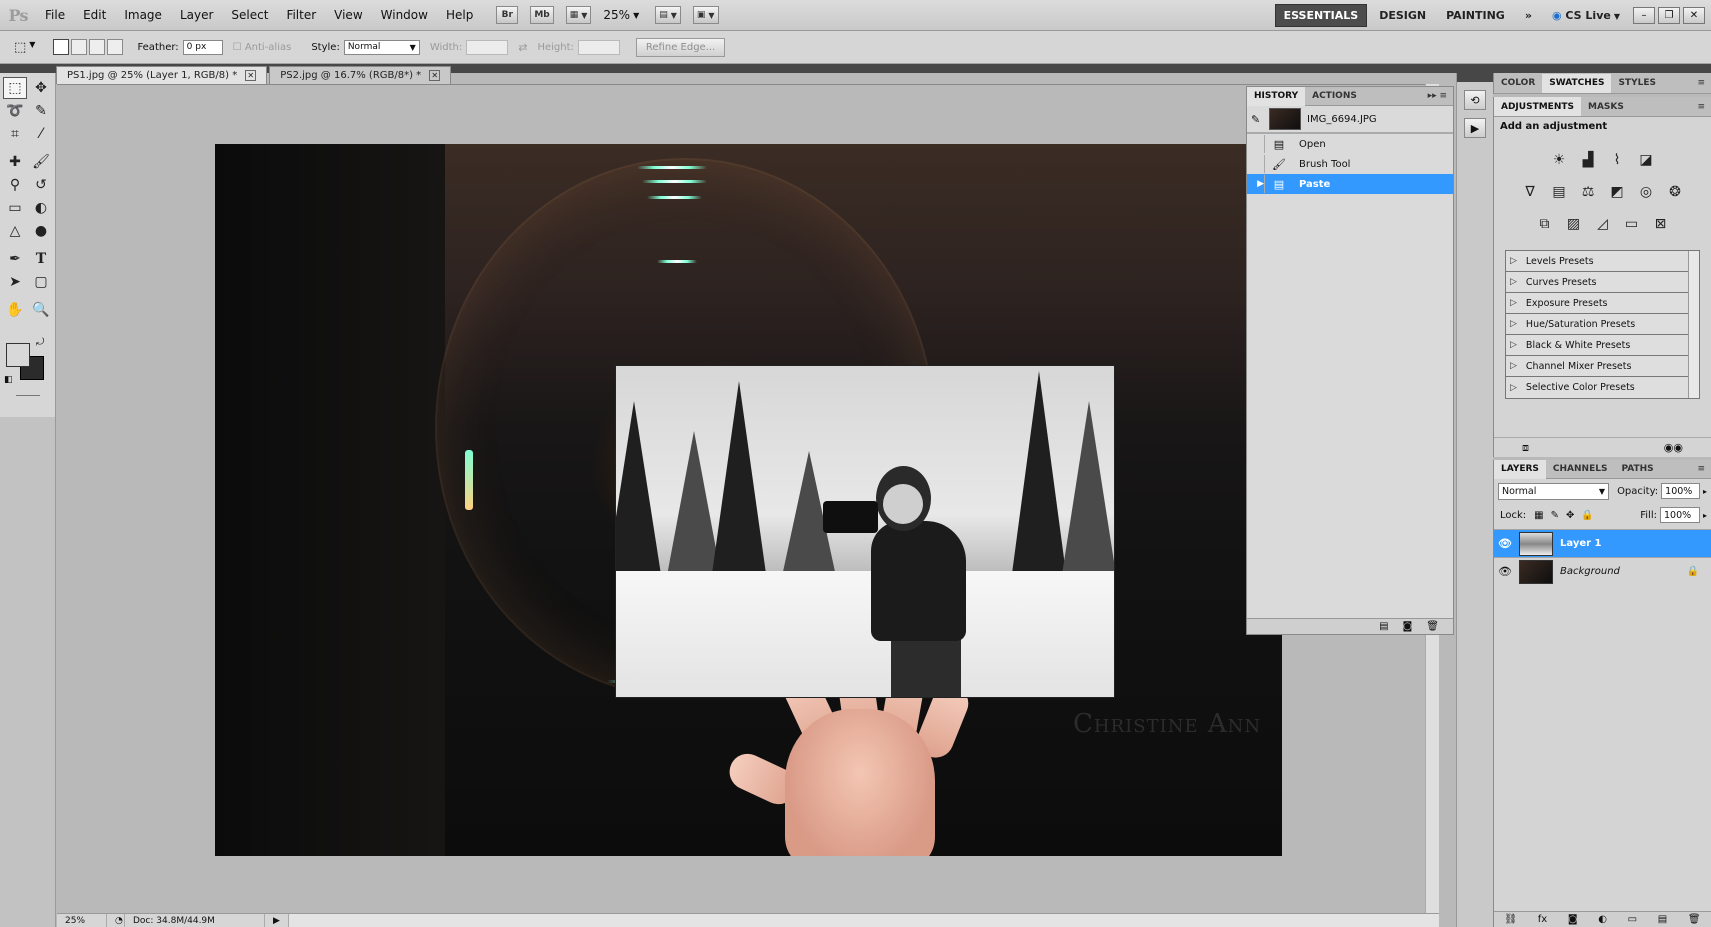 The width and height of the screenshot is (1711, 927). I want to click on intersect-selection-button, so click(115, 47).